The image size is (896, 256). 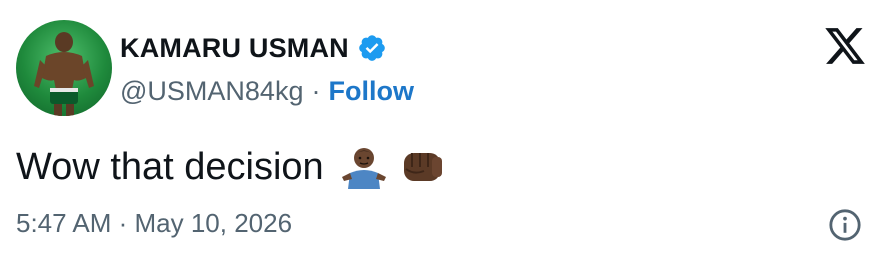 What do you see at coordinates (370, 91) in the screenshot?
I see `follow-button: Follow` at bounding box center [370, 91].